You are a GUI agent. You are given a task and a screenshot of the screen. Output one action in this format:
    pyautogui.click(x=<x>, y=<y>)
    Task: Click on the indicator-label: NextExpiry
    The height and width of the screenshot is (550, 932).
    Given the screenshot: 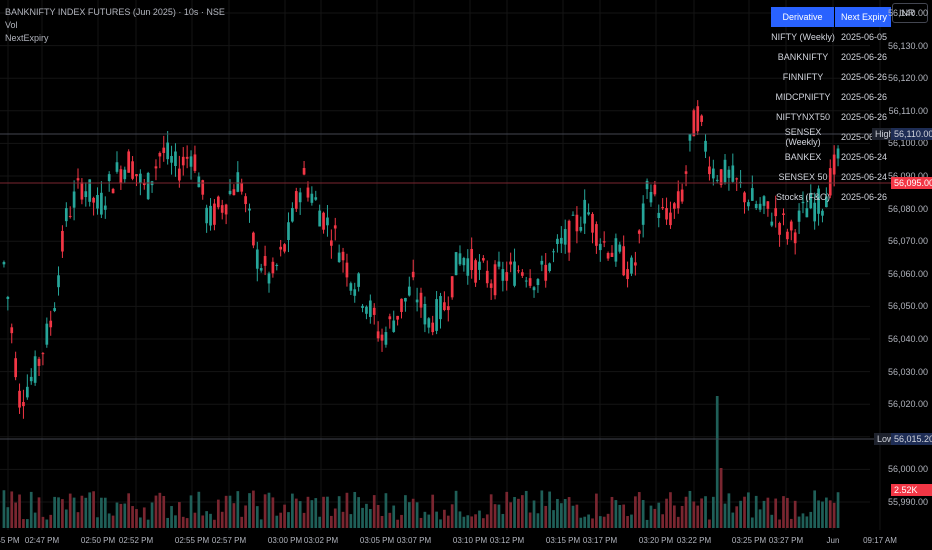 What is the action you would take?
    pyautogui.click(x=115, y=38)
    